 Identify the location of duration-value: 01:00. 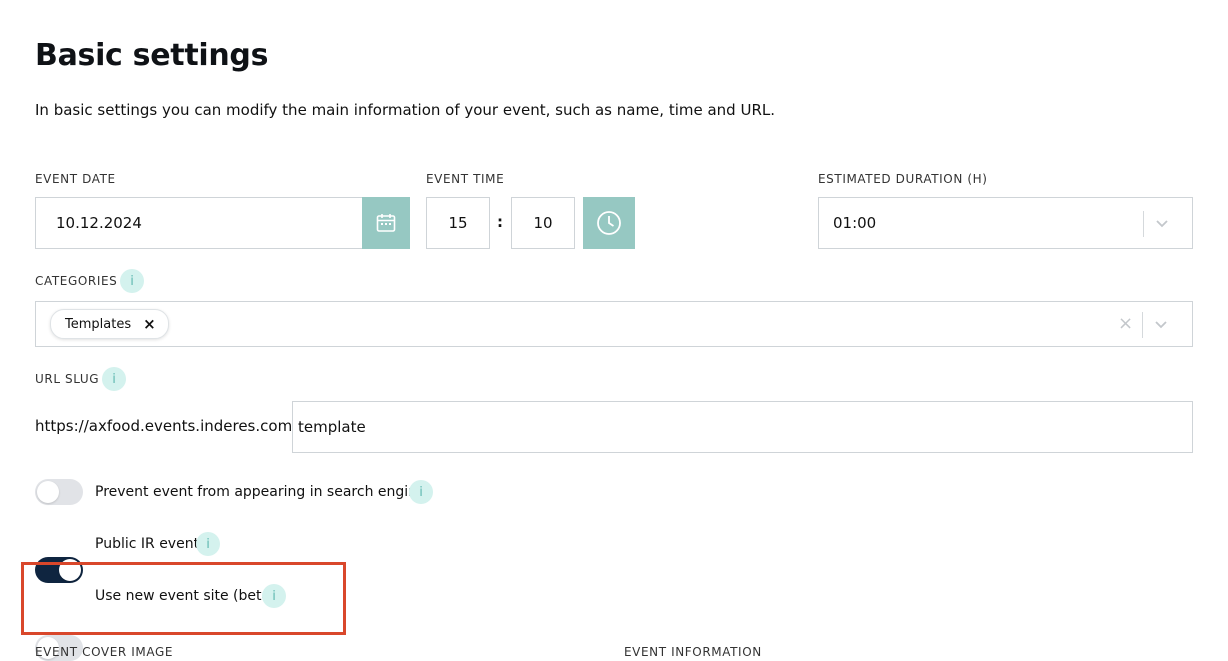
(855, 223).